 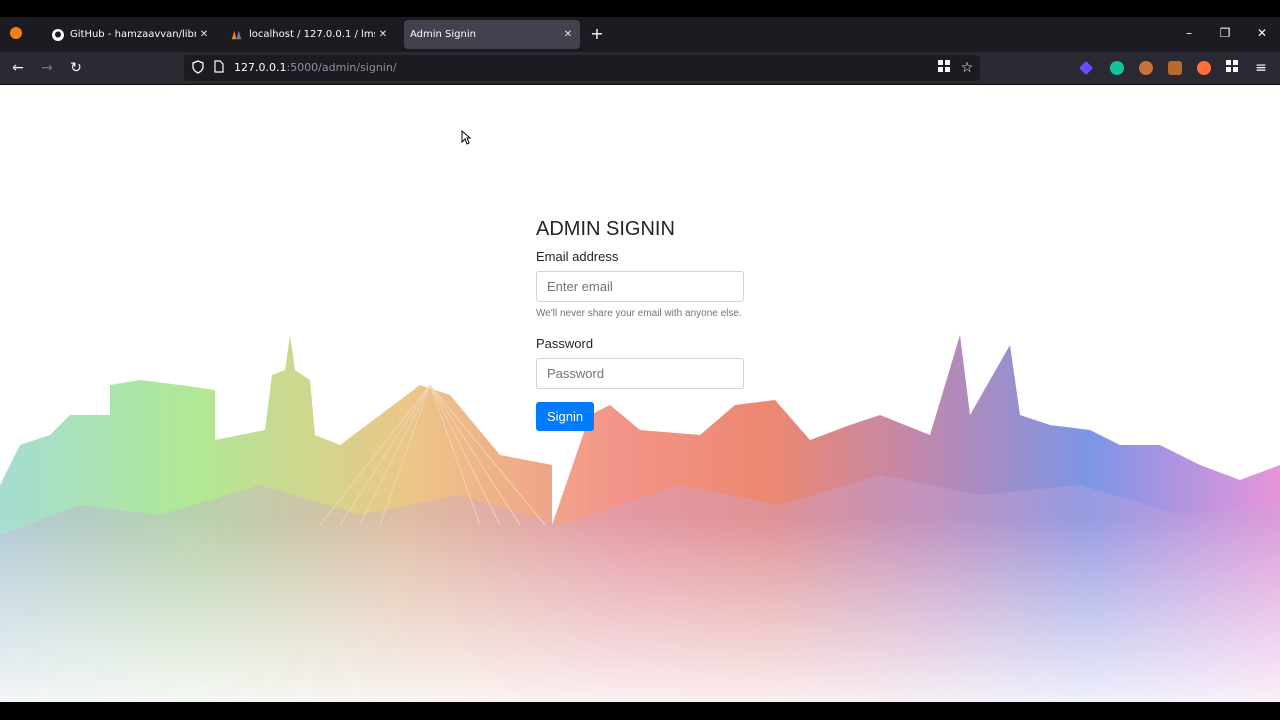 I want to click on phpmyadmin-icon, so click(x=237, y=35).